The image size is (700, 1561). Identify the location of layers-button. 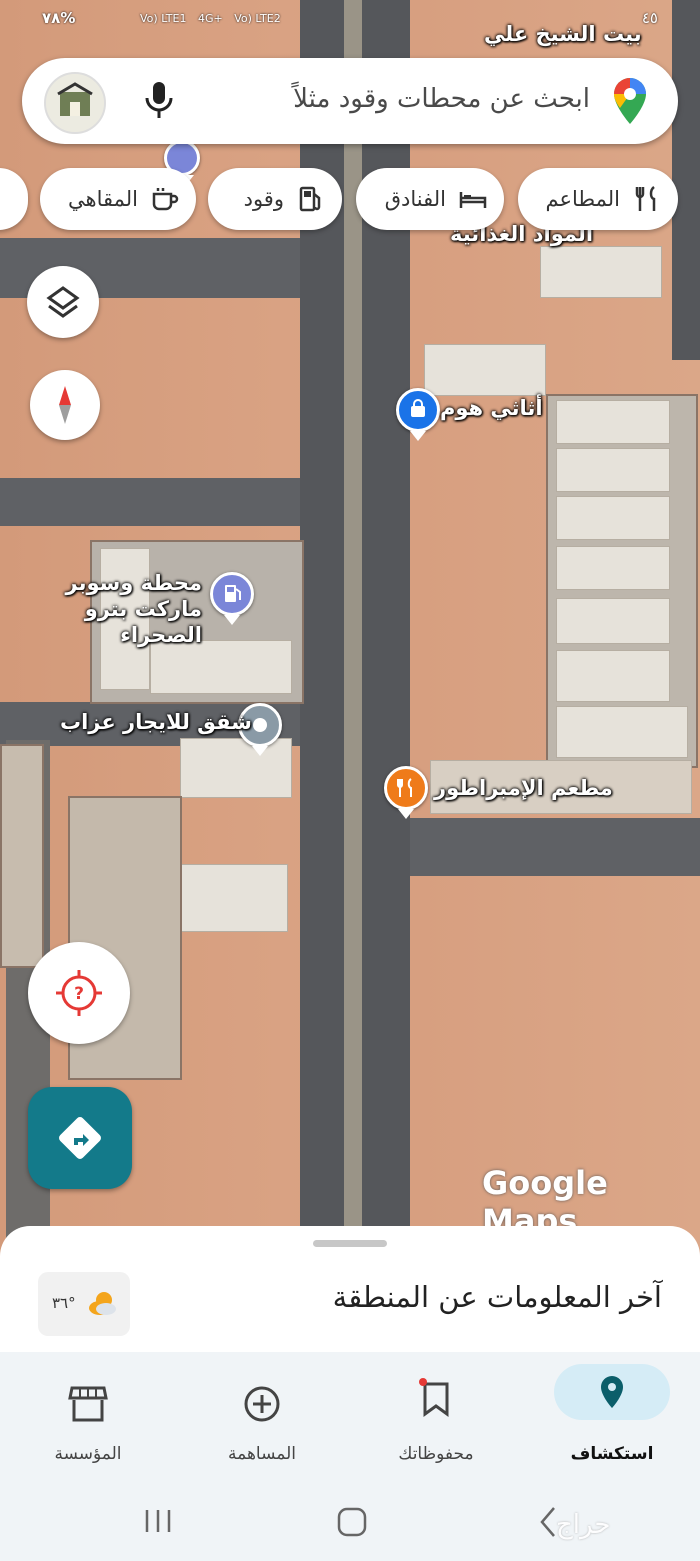
(63, 302).